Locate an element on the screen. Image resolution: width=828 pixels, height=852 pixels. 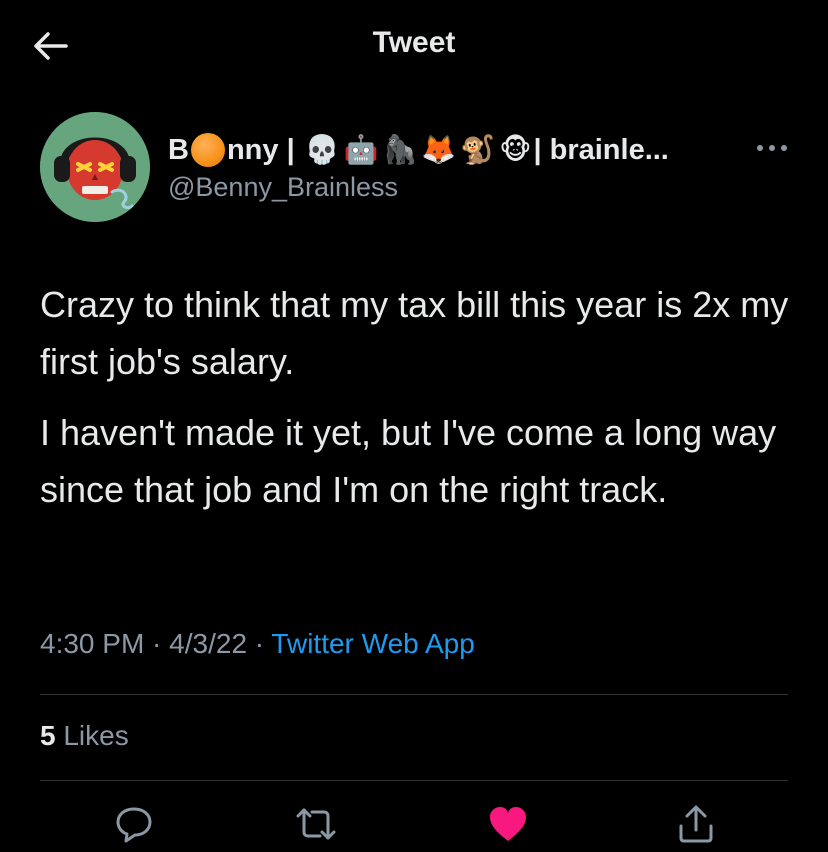
tweet-time: 4:30 PM is located at coordinates (92, 643).